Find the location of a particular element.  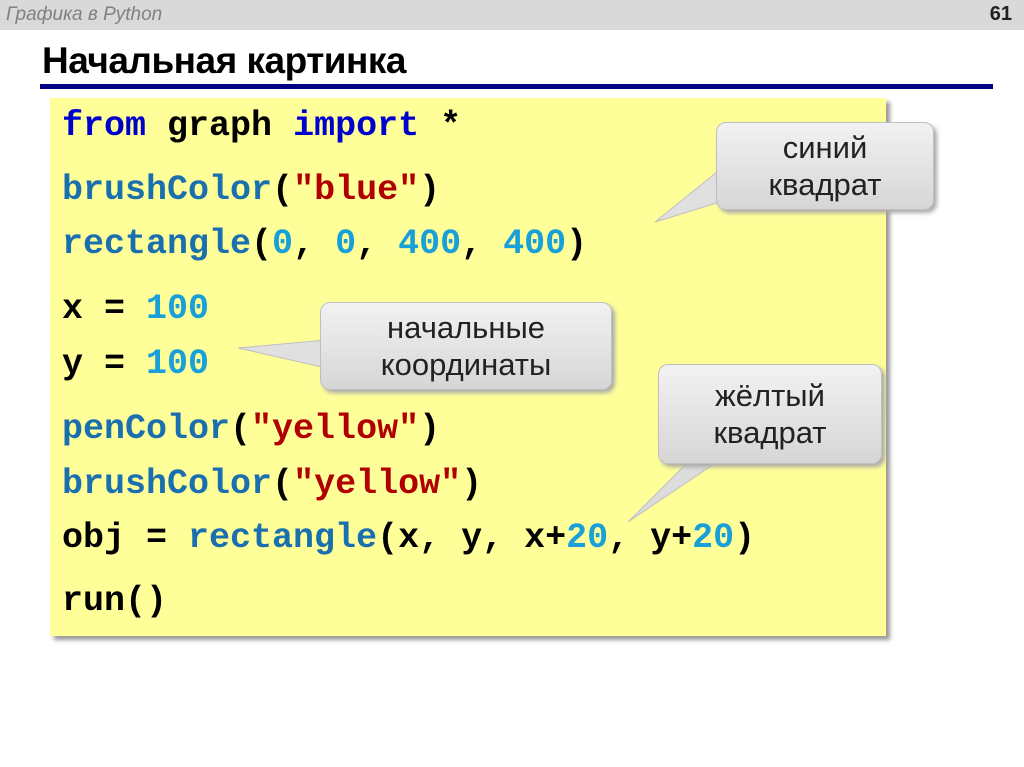

callout-text: синий квадрат is located at coordinates (825, 166).